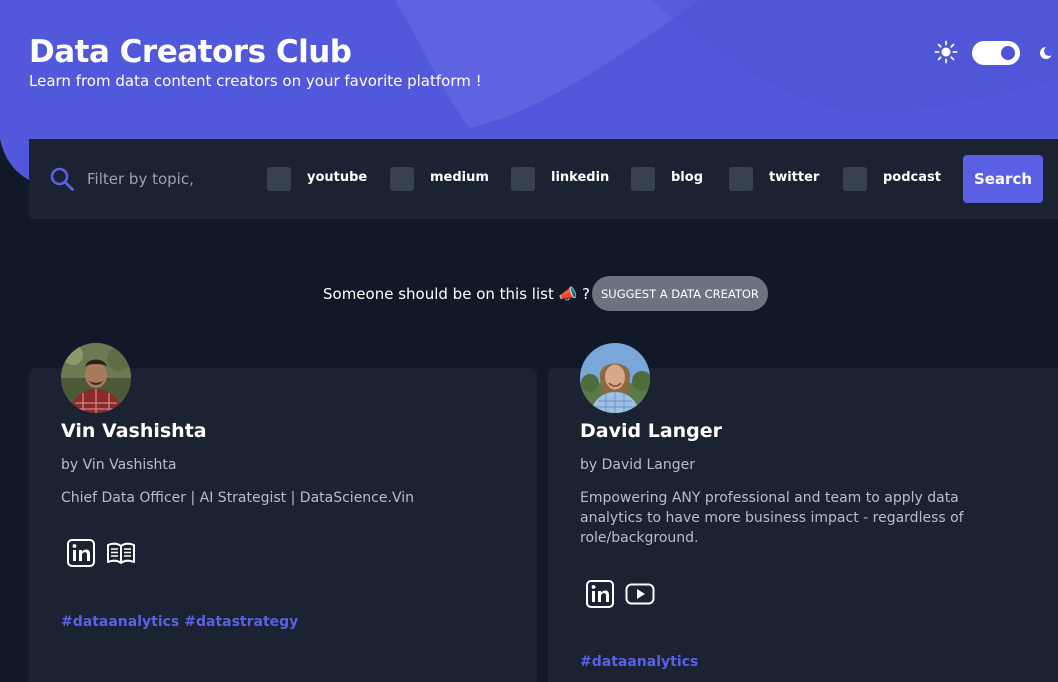  What do you see at coordinates (134, 431) in the screenshot?
I see `creator-name: Vin Vashishta` at bounding box center [134, 431].